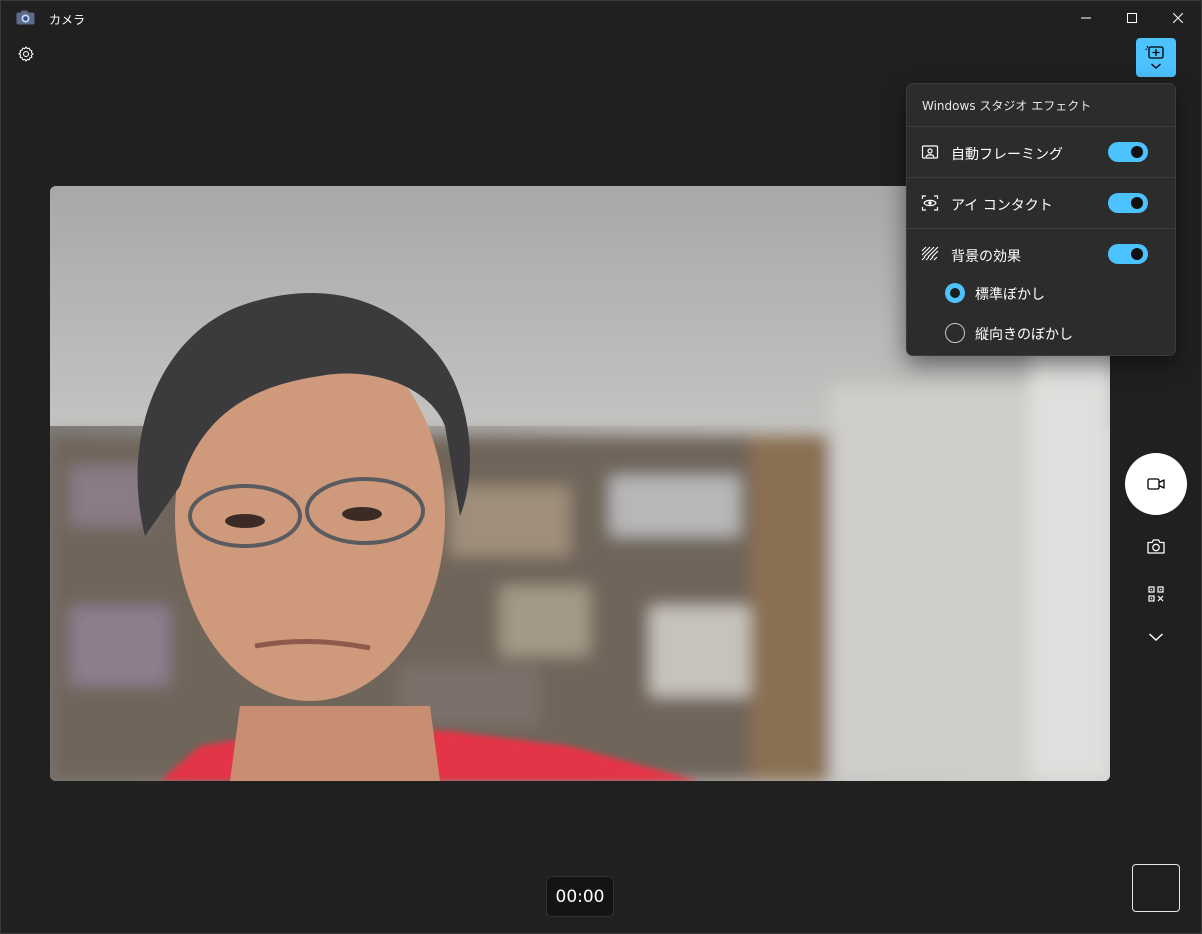  I want to click on maximize-button, so click(1132, 18).